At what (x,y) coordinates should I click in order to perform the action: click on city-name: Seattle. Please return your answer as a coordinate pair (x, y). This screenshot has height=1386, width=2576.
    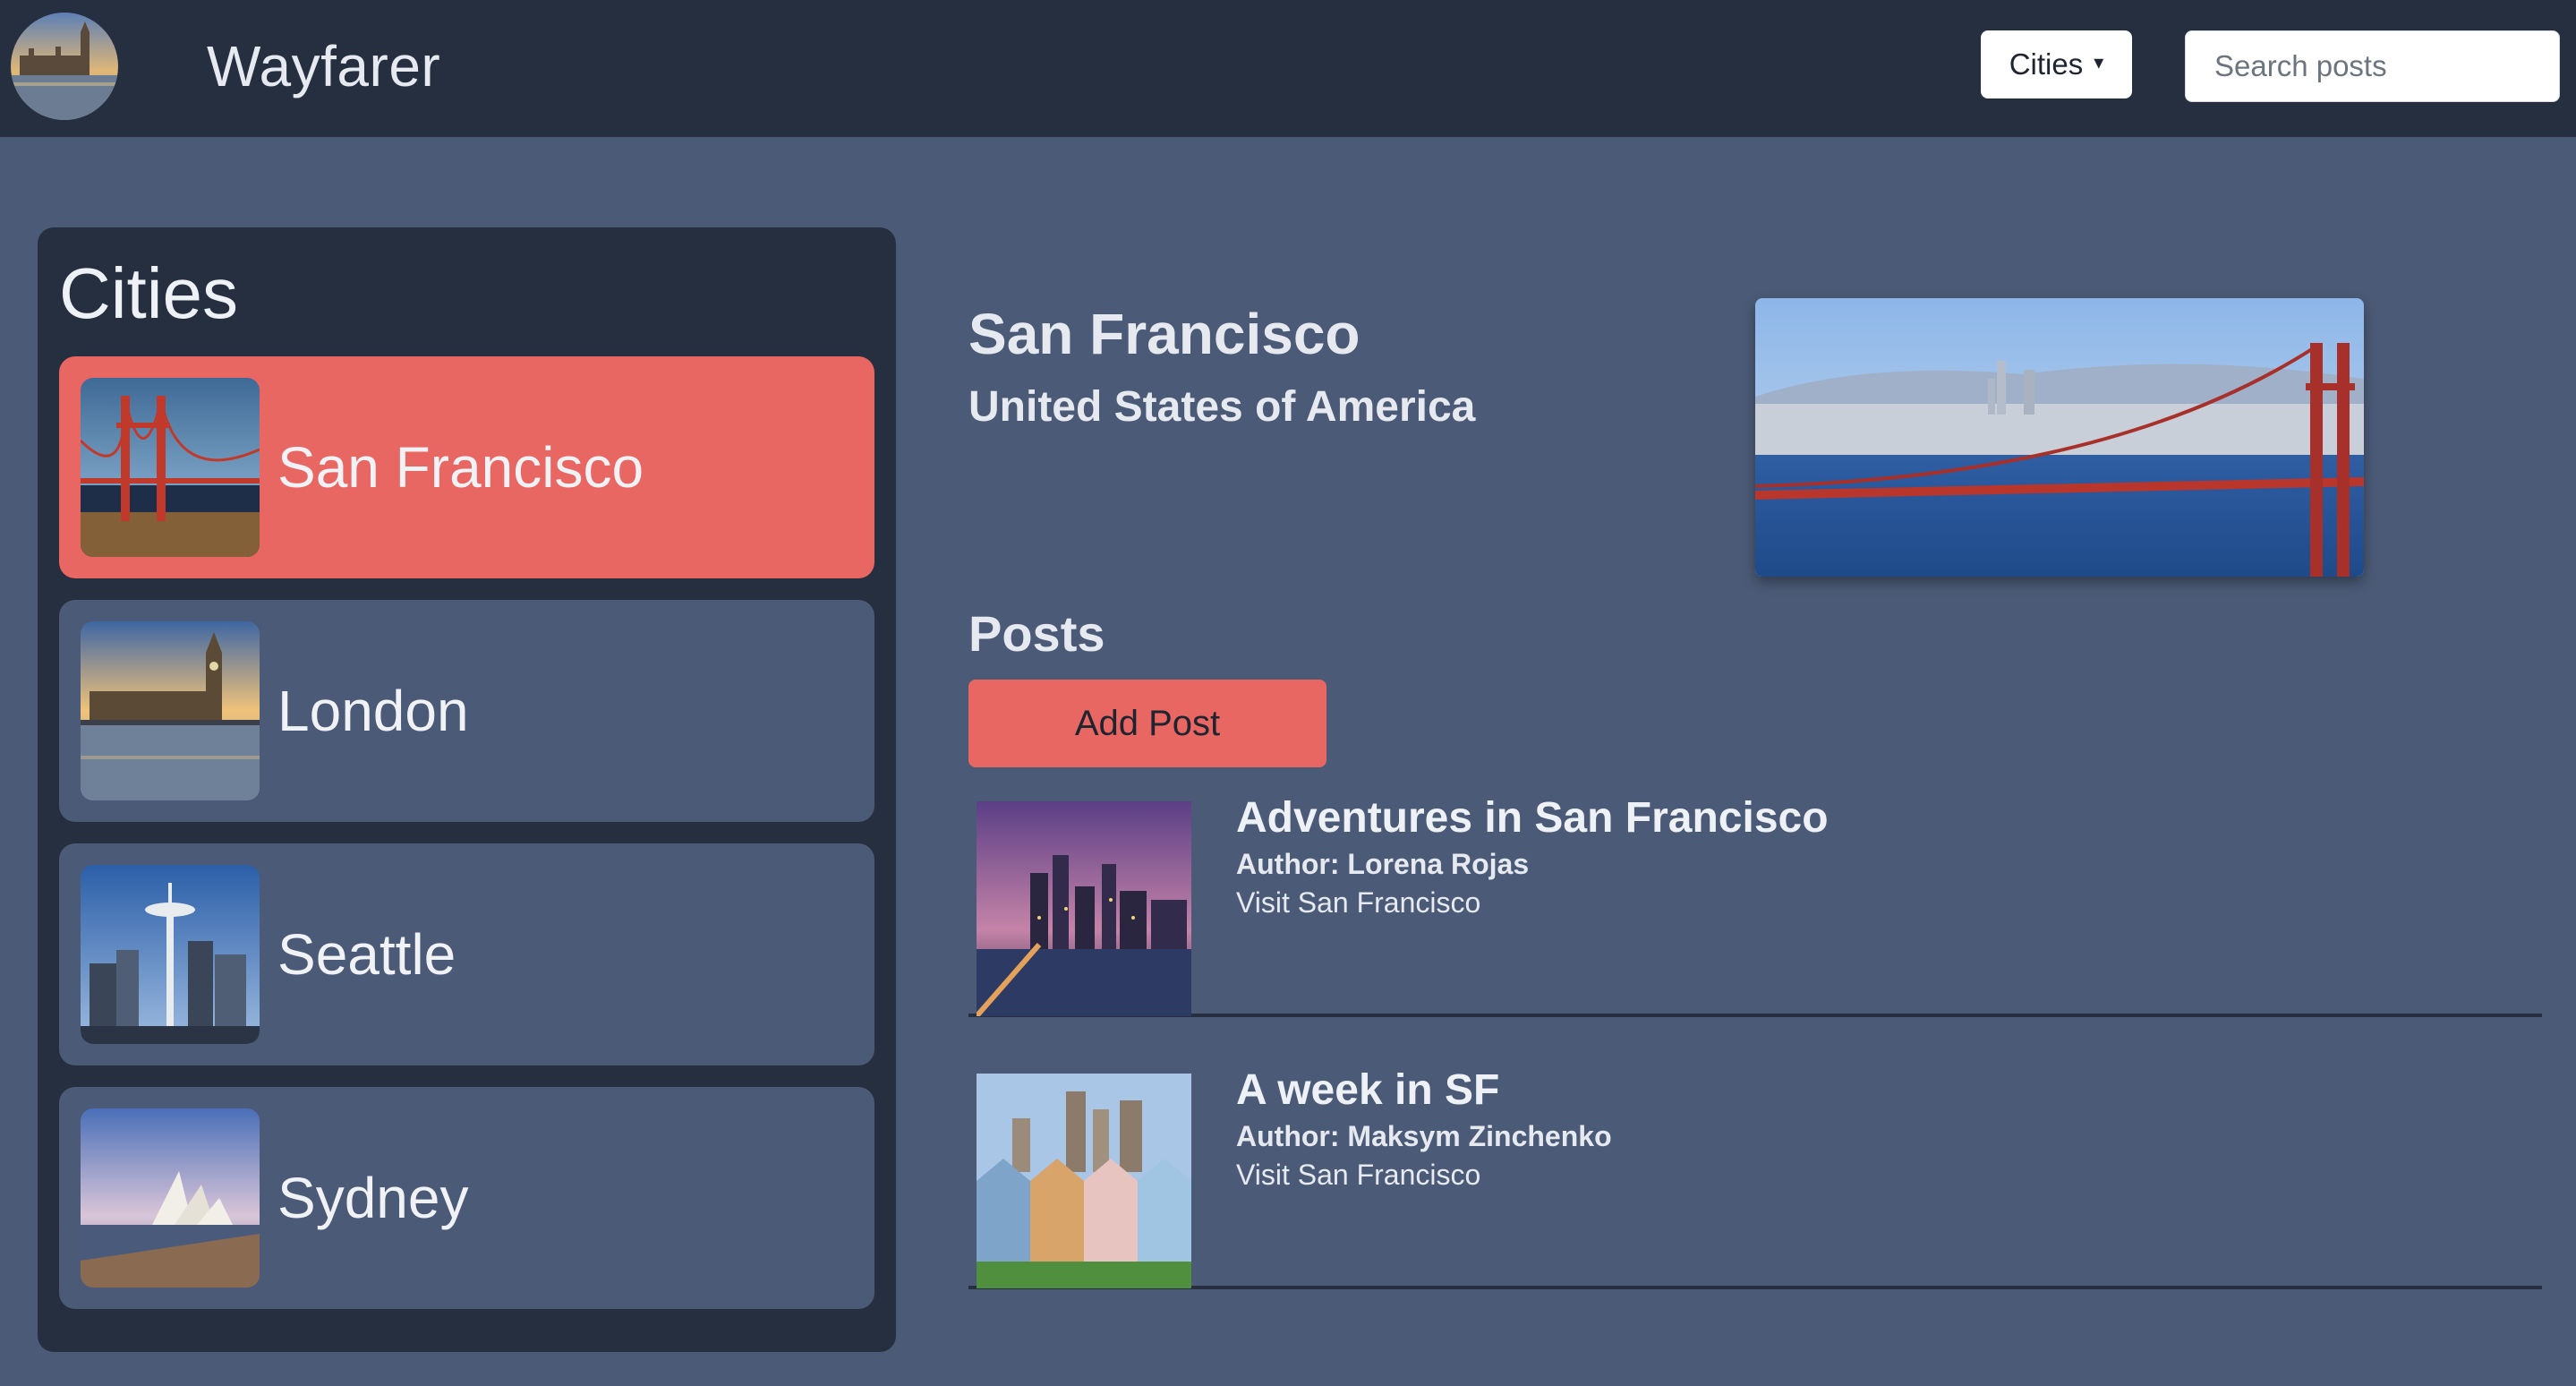
    Looking at the image, I should click on (366, 954).